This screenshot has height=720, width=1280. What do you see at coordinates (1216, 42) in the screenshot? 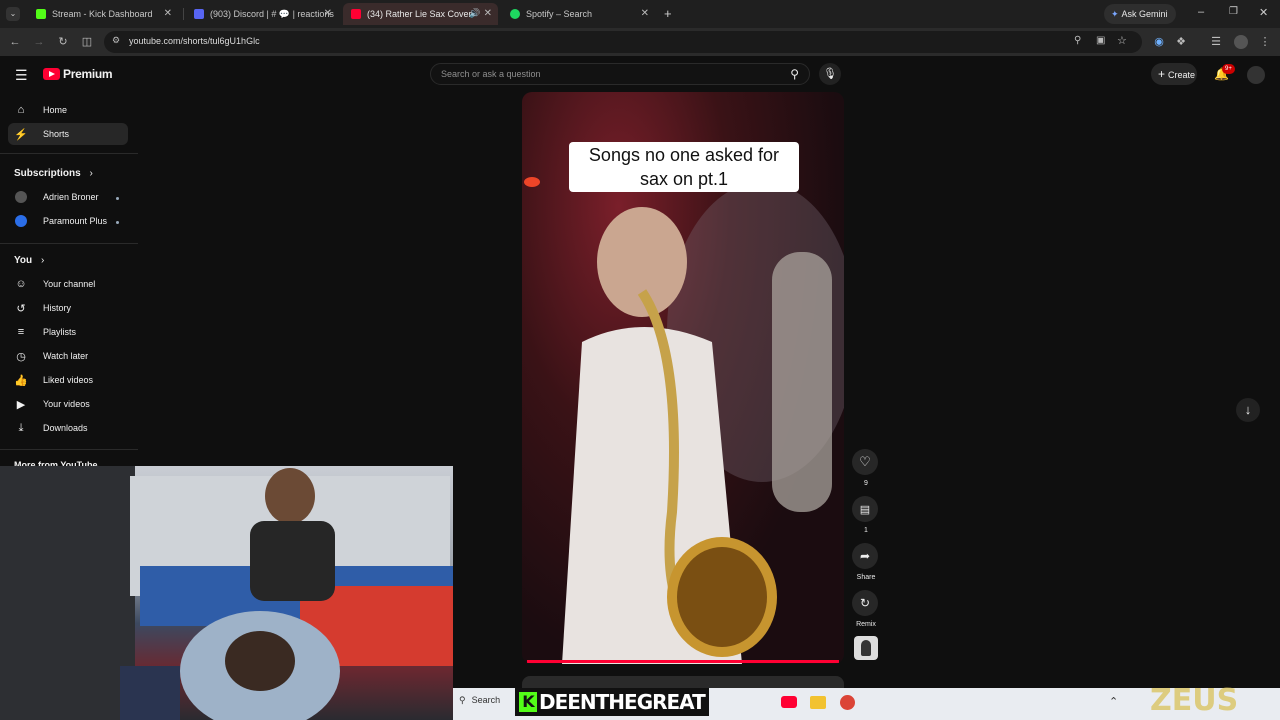
I see `reading-list-icon: ☰` at bounding box center [1216, 42].